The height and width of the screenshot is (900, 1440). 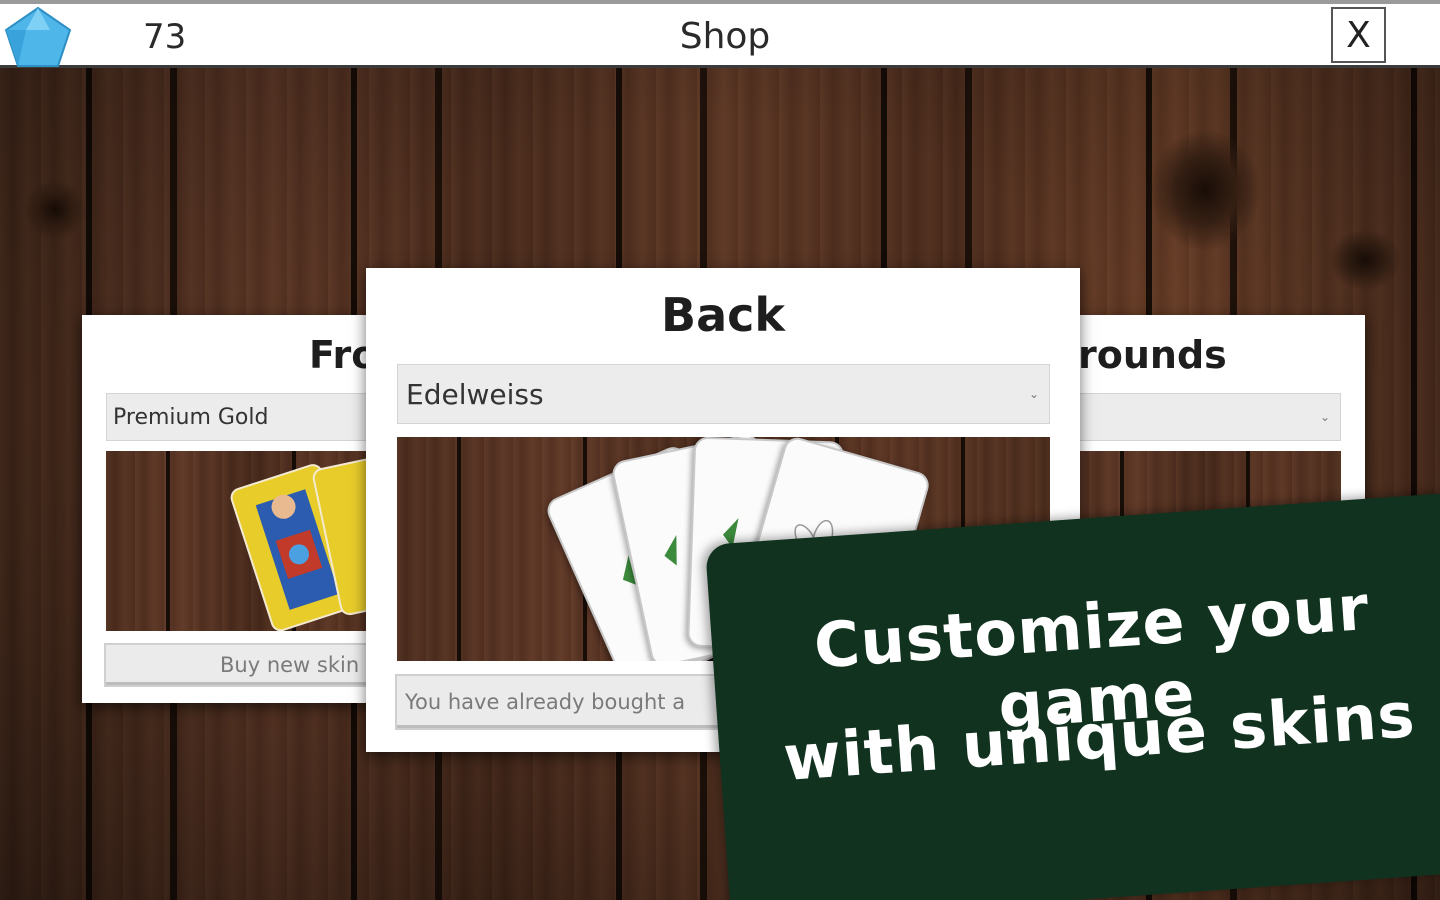 I want to click on front-skin-panel: Fro Premium Gold Buy new skin, so click(x=232, y=509).